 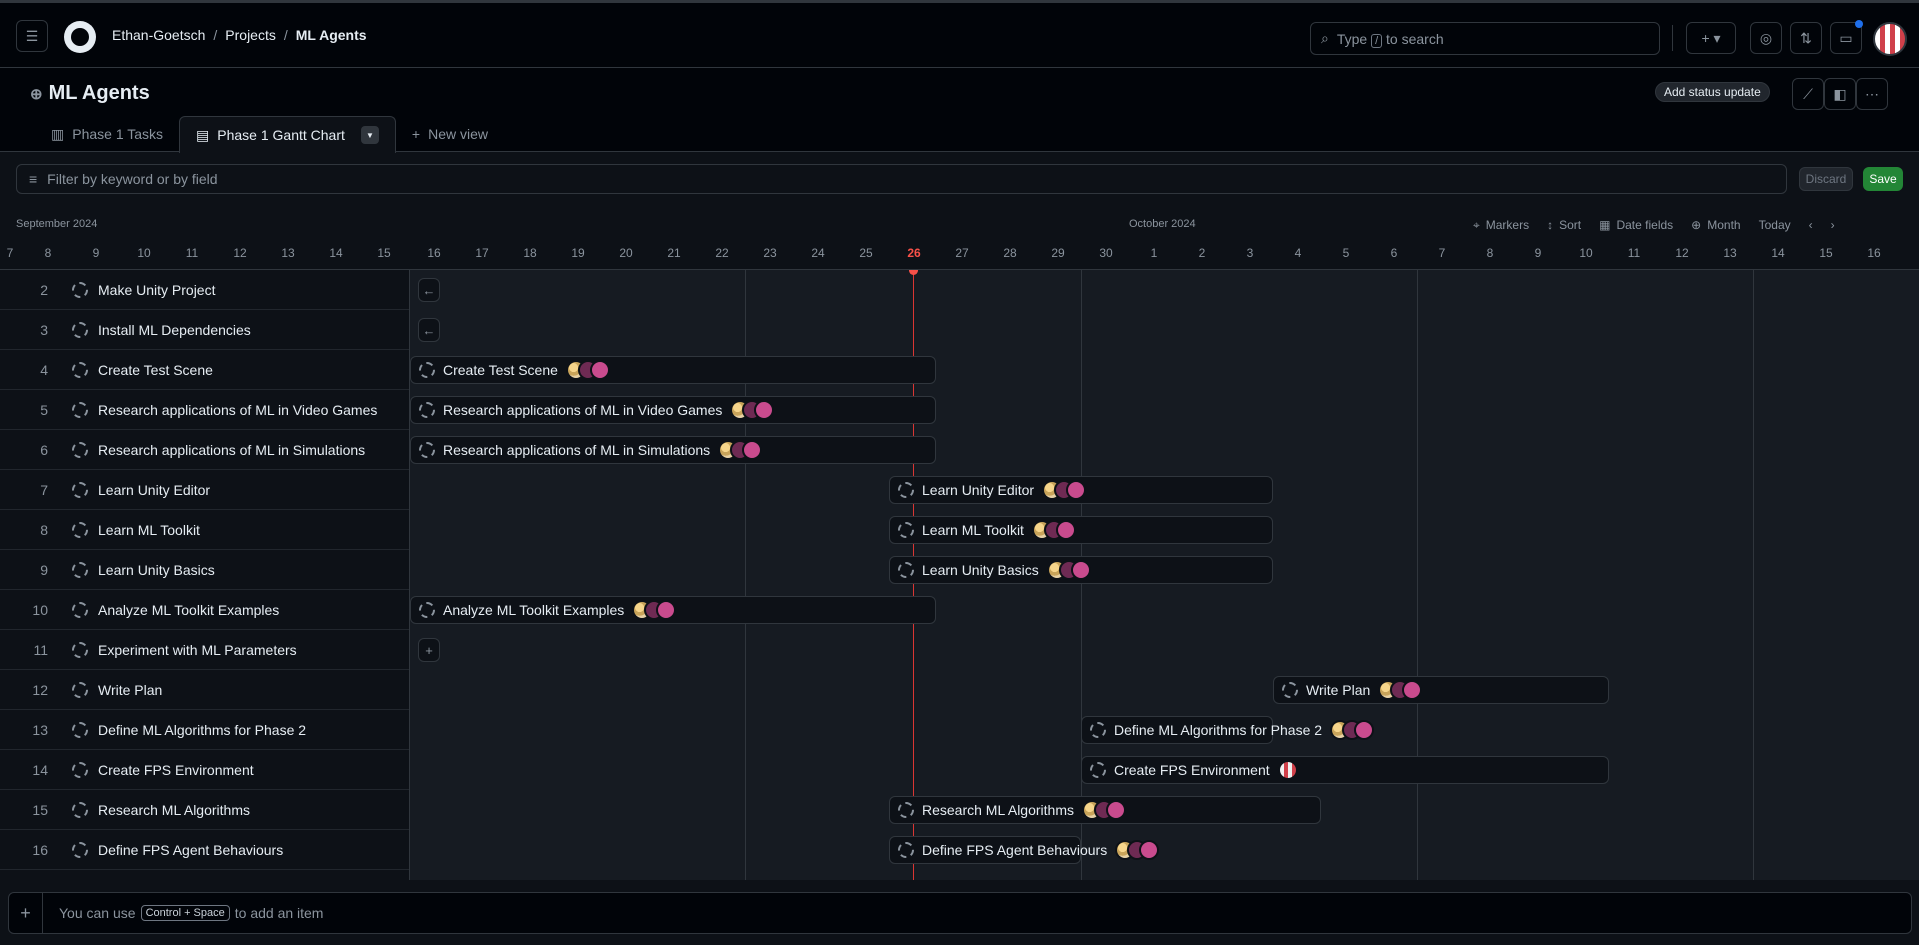 I want to click on item-title: Learn Unity Editor, so click(x=154, y=490).